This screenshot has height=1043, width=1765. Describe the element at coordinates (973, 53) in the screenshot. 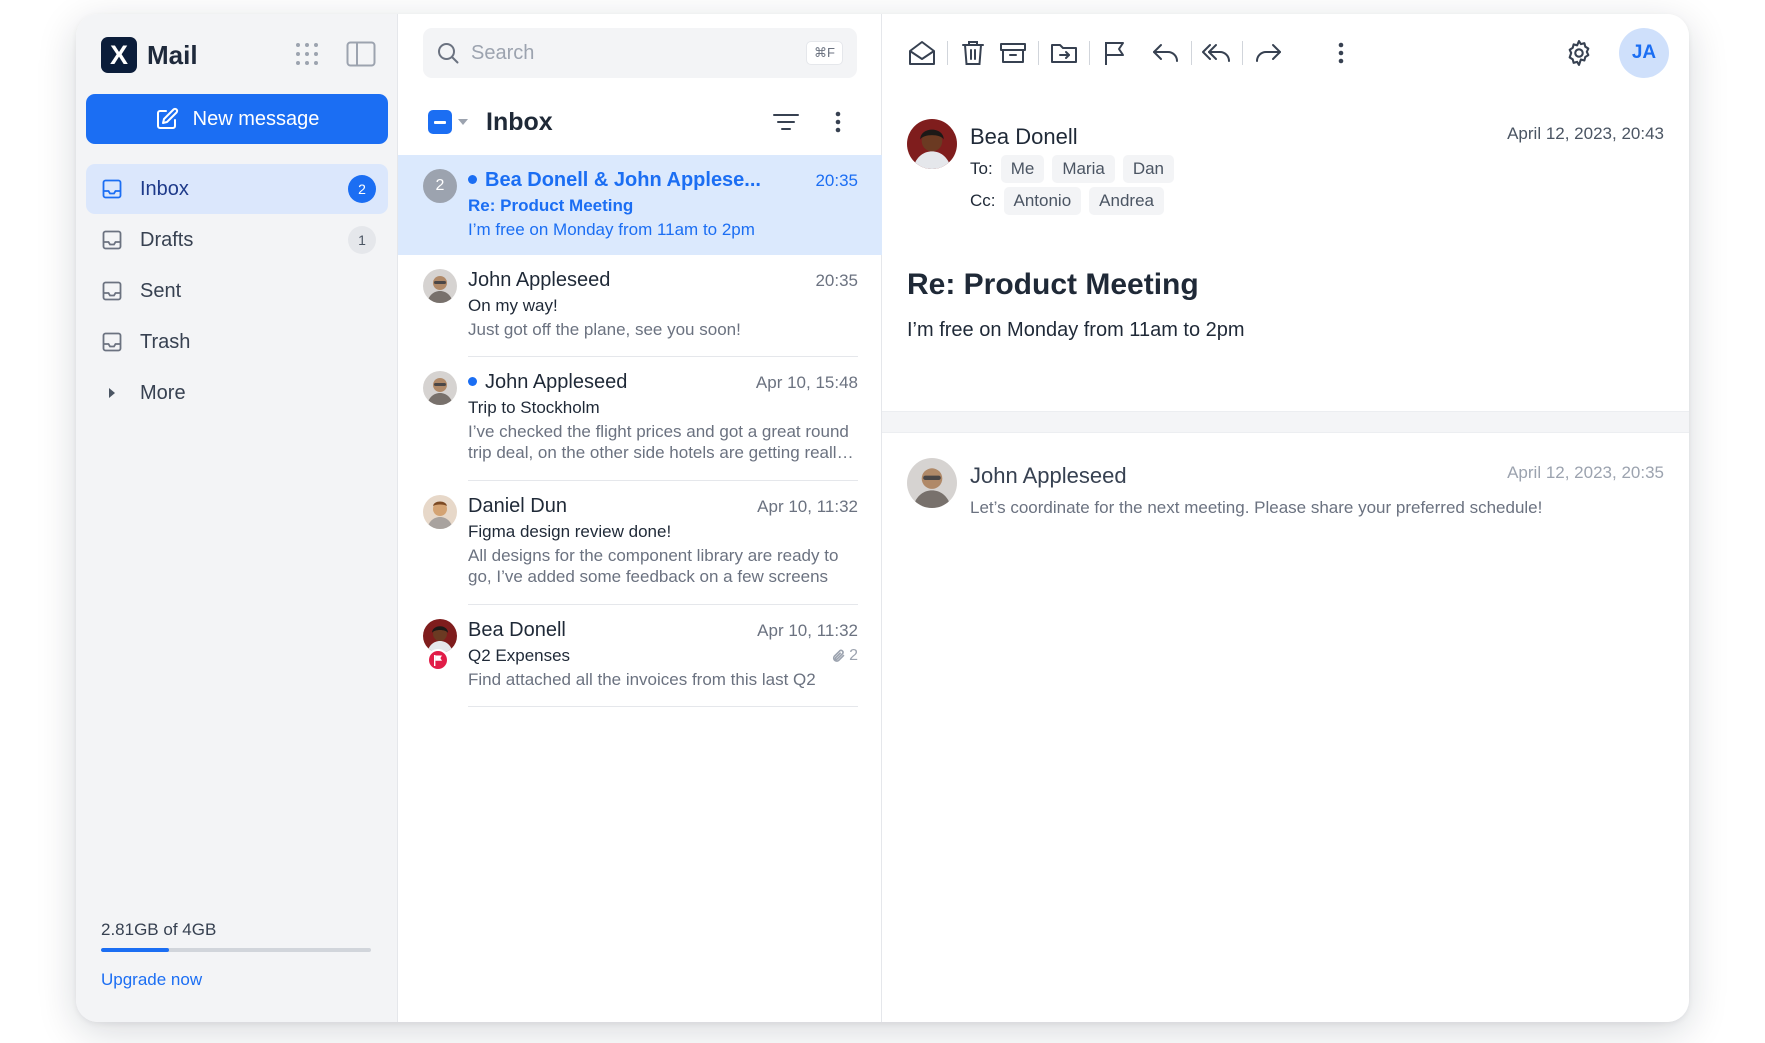

I see `trash-icon` at that location.